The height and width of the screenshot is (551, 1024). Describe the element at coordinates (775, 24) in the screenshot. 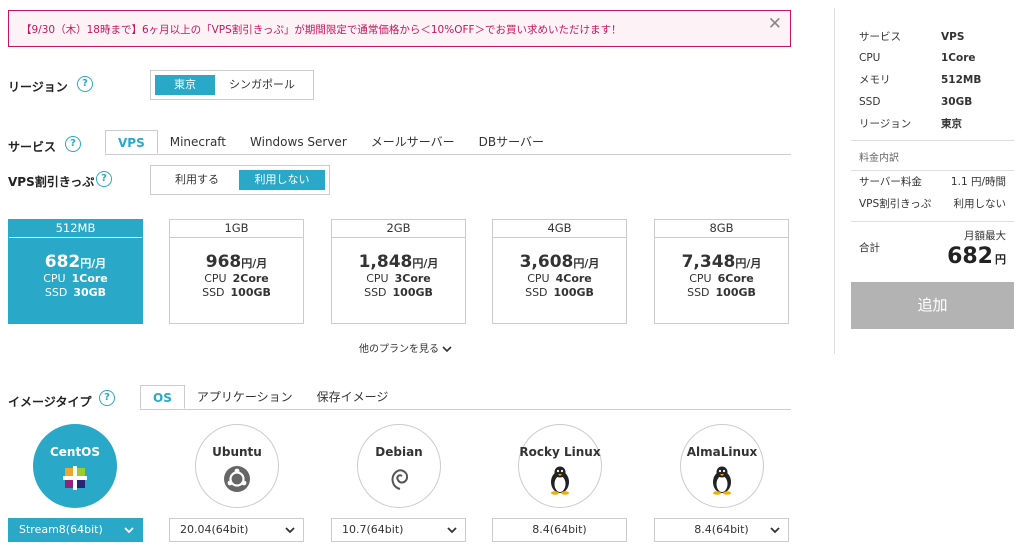

I see `close-icon: ✕` at that location.